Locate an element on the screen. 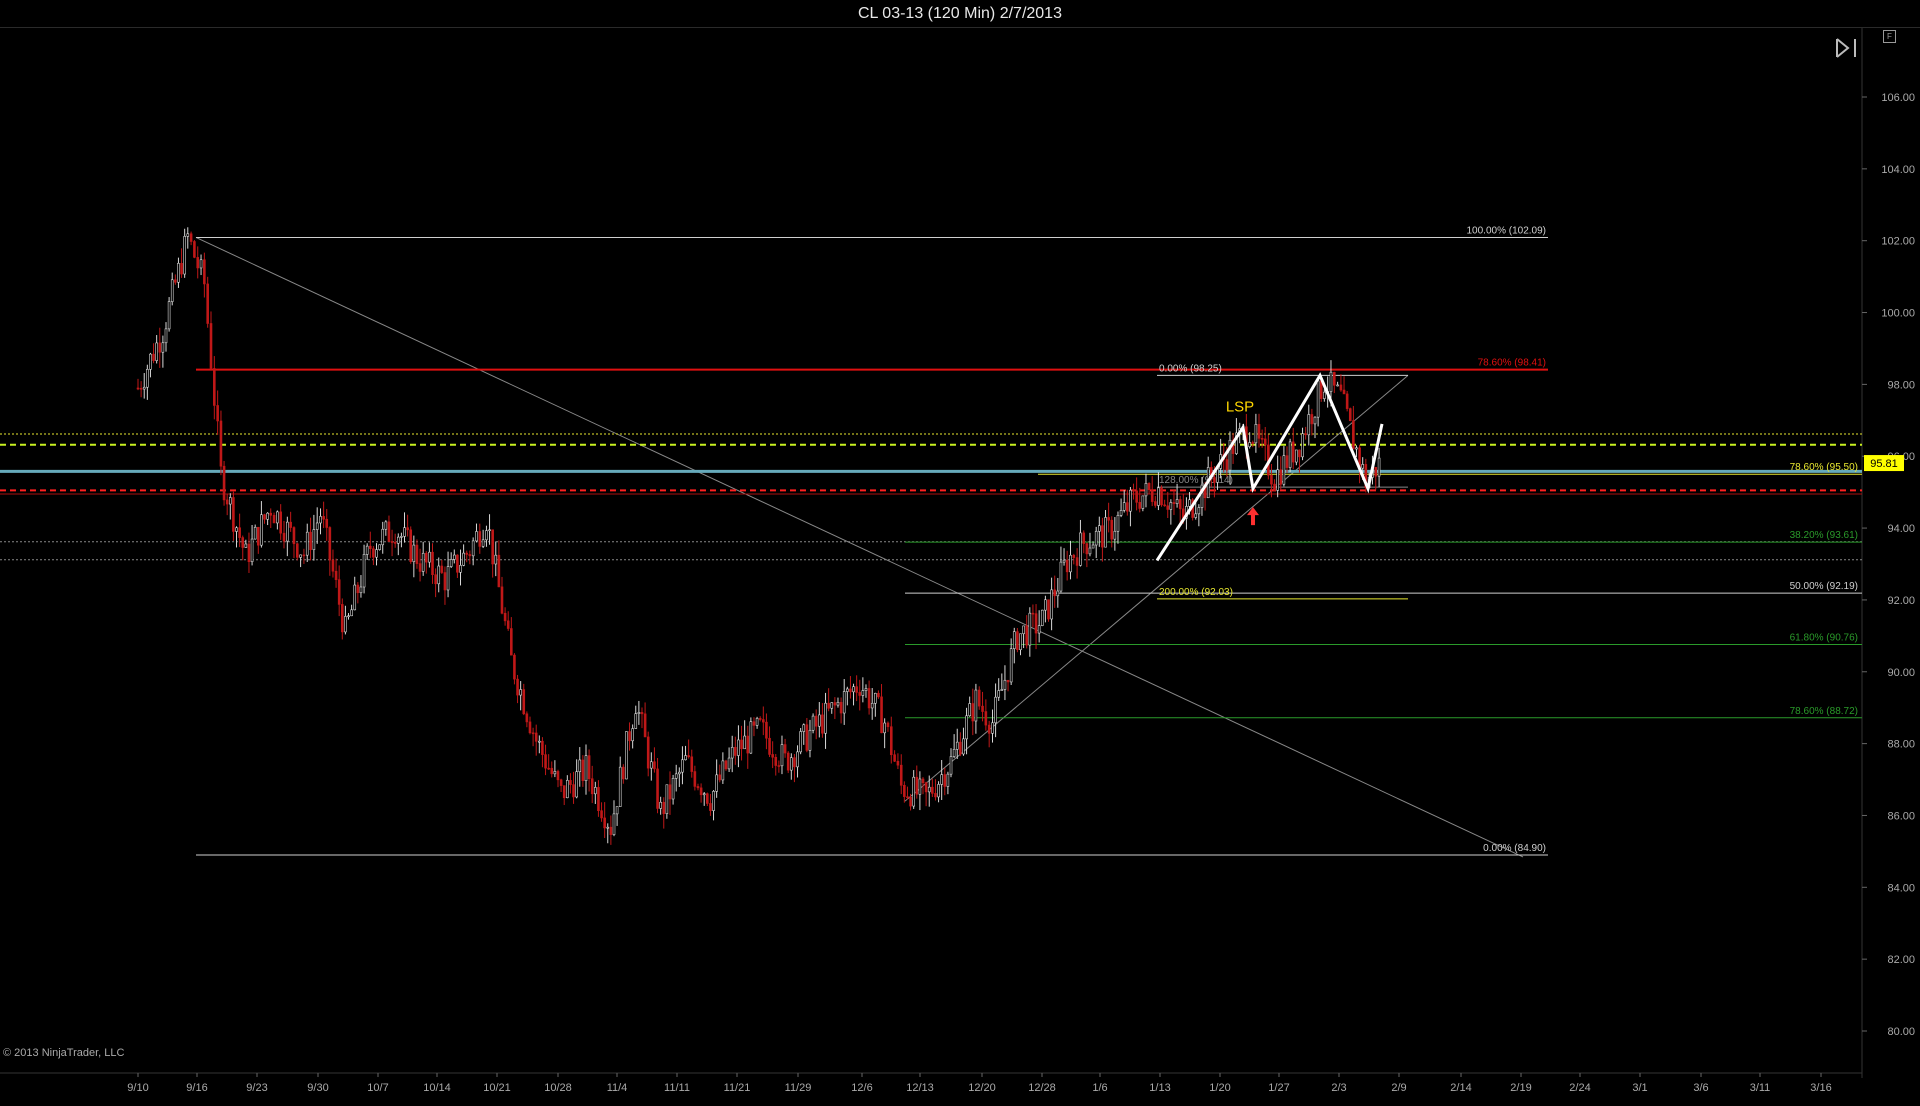  properties-button: F is located at coordinates (1889, 36).